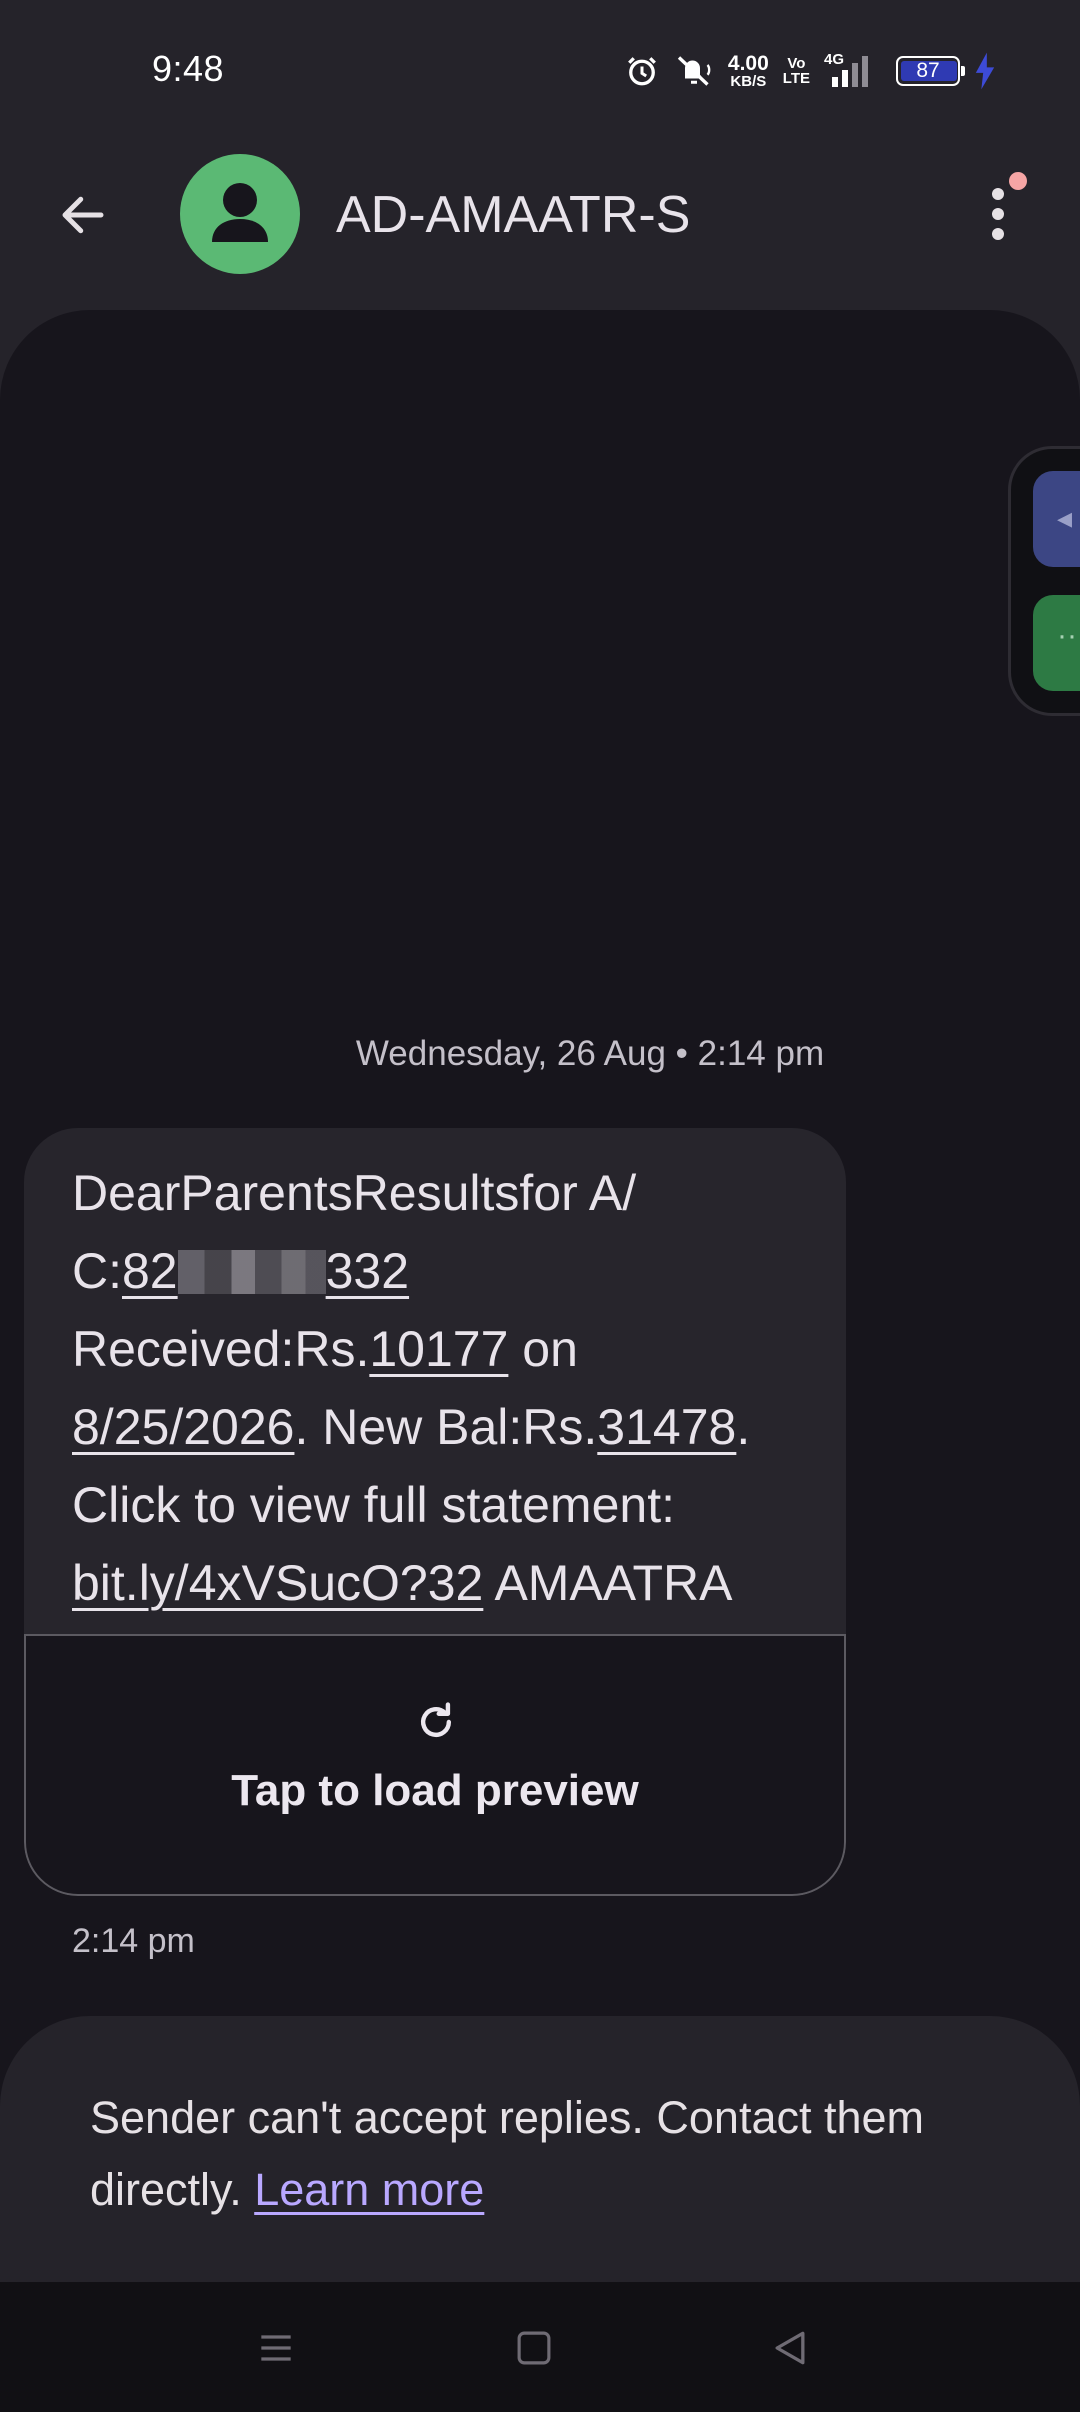 The image size is (1080, 2412). Describe the element at coordinates (221, 1349) in the screenshot. I see `received-label: Received:Rs.` at that location.